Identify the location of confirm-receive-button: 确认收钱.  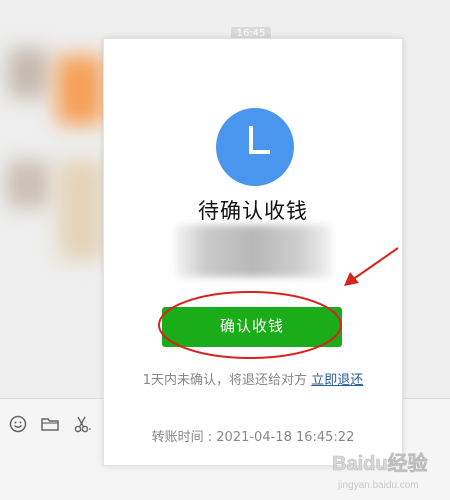
(252, 327).